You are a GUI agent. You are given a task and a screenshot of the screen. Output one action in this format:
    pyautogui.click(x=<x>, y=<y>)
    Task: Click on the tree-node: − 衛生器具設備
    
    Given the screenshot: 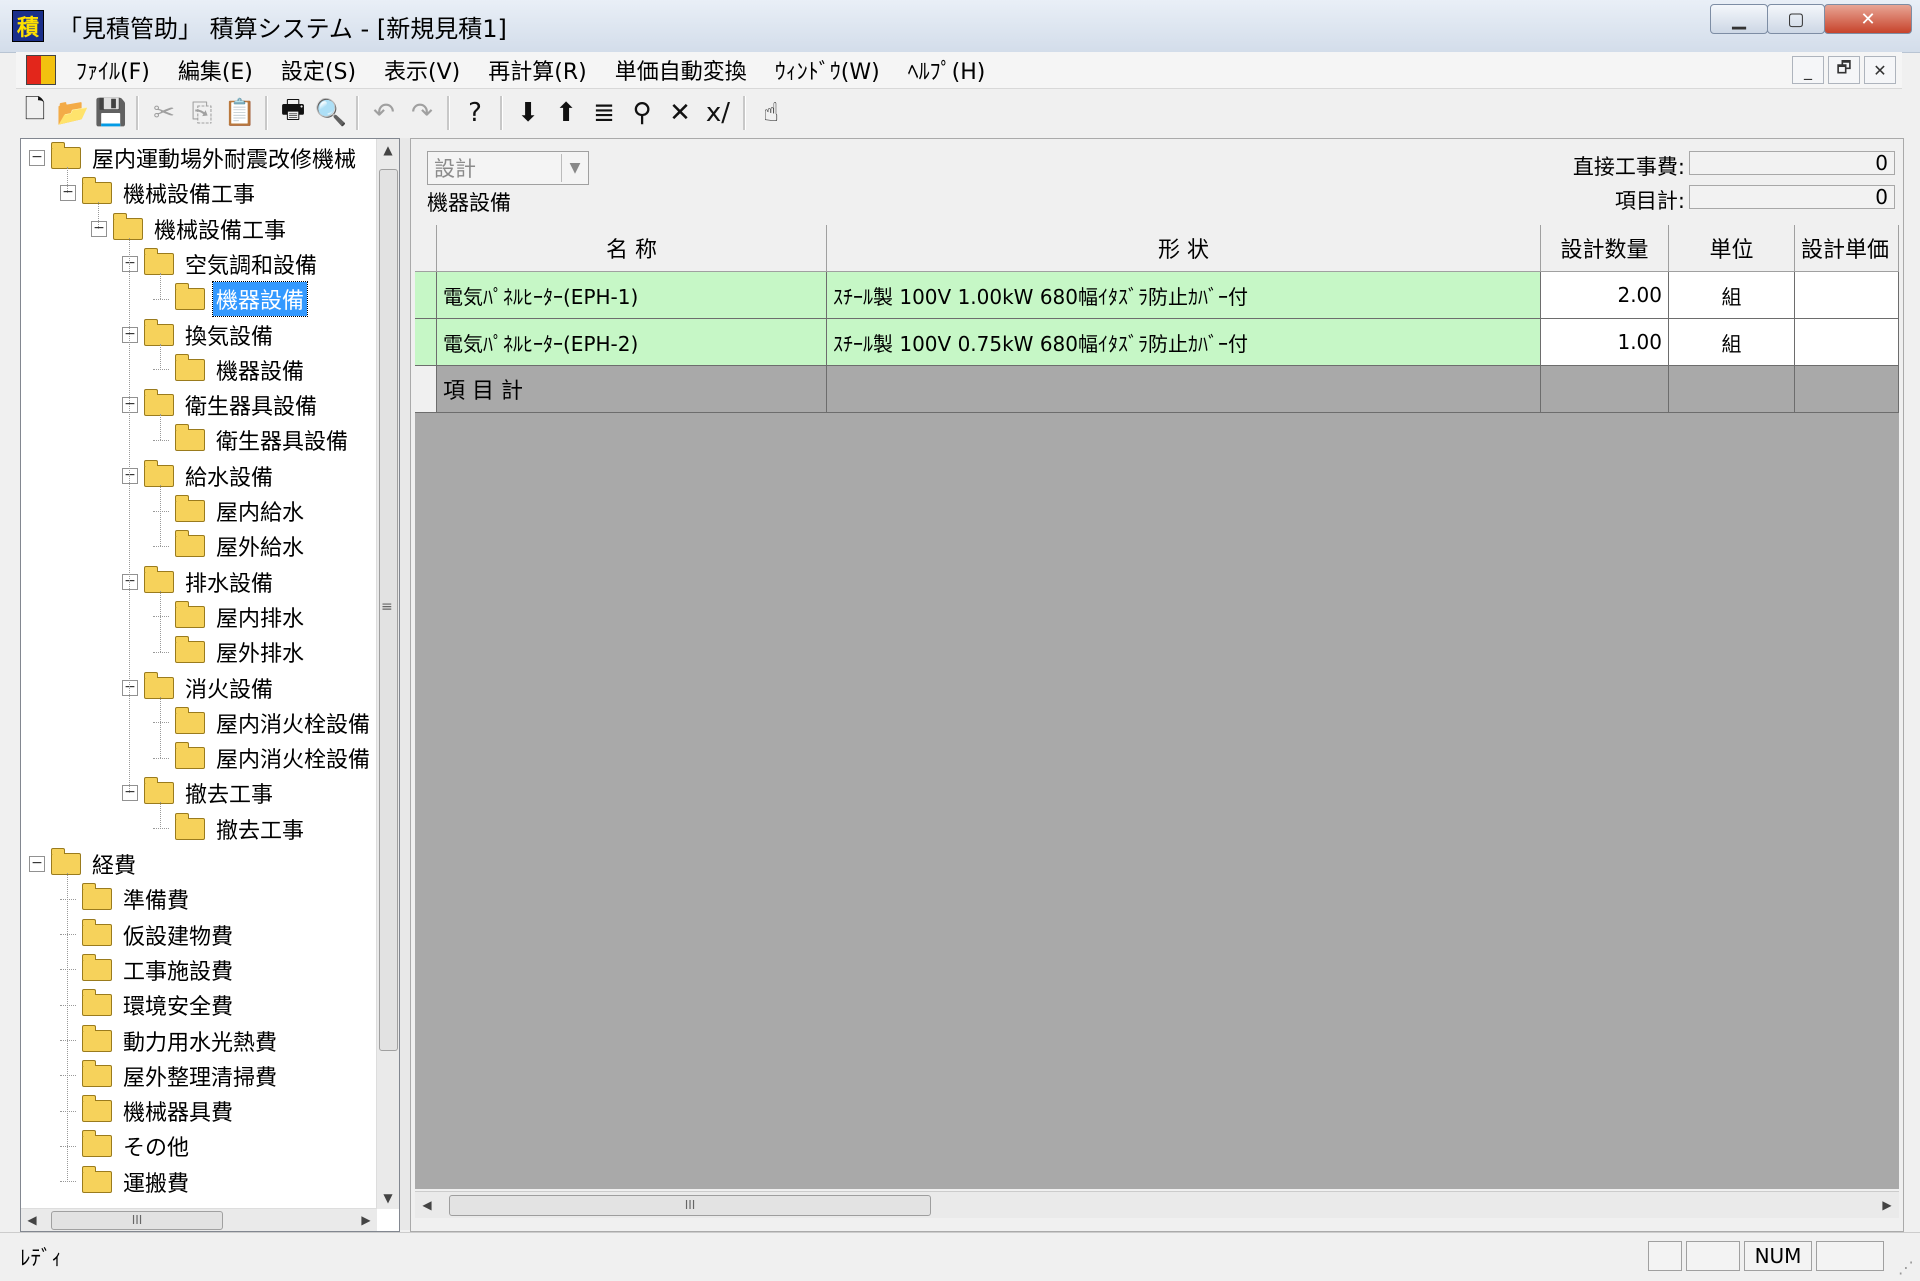 What is the action you would take?
    pyautogui.click(x=221, y=405)
    